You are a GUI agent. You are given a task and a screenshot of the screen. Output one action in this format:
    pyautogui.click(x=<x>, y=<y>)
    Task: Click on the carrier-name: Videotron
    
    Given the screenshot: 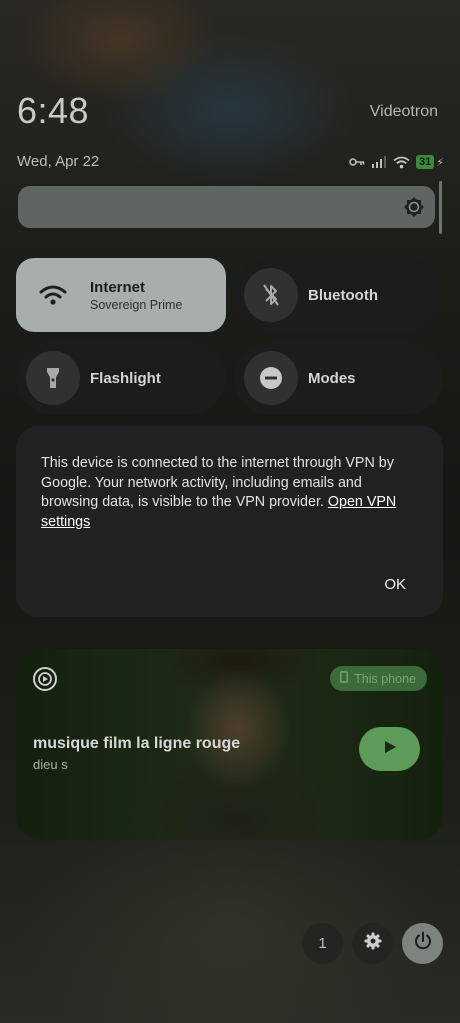 What is the action you would take?
    pyautogui.click(x=403, y=111)
    